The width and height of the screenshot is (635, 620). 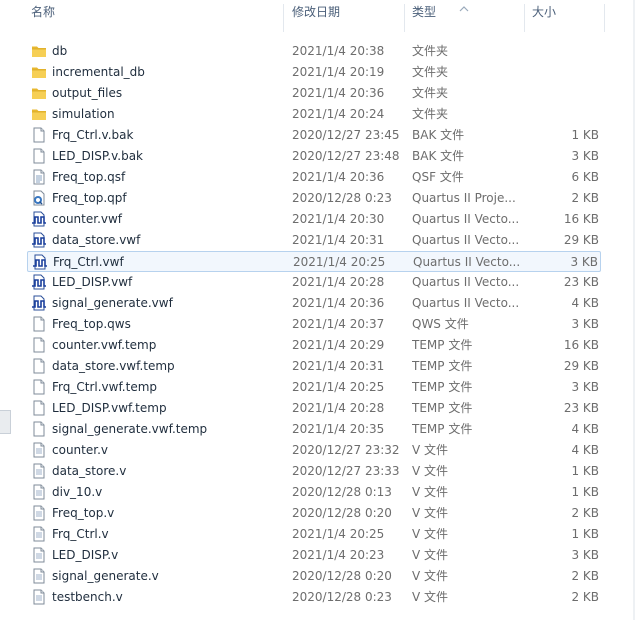 I want to click on file-row: db 2021/1/4 20:38 文件夹, so click(x=314, y=51).